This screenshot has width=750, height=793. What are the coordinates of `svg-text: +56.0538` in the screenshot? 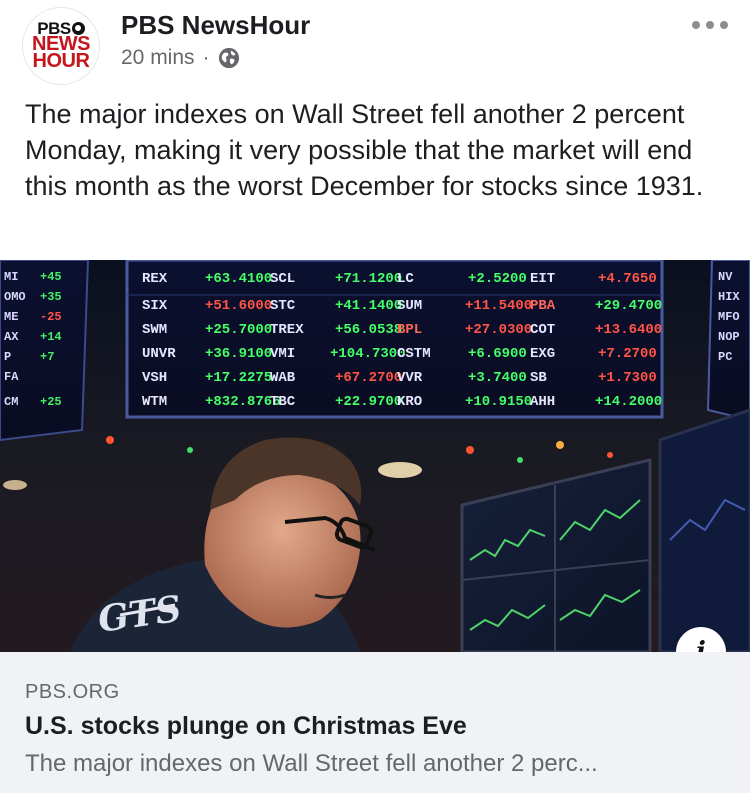 It's located at (368, 330).